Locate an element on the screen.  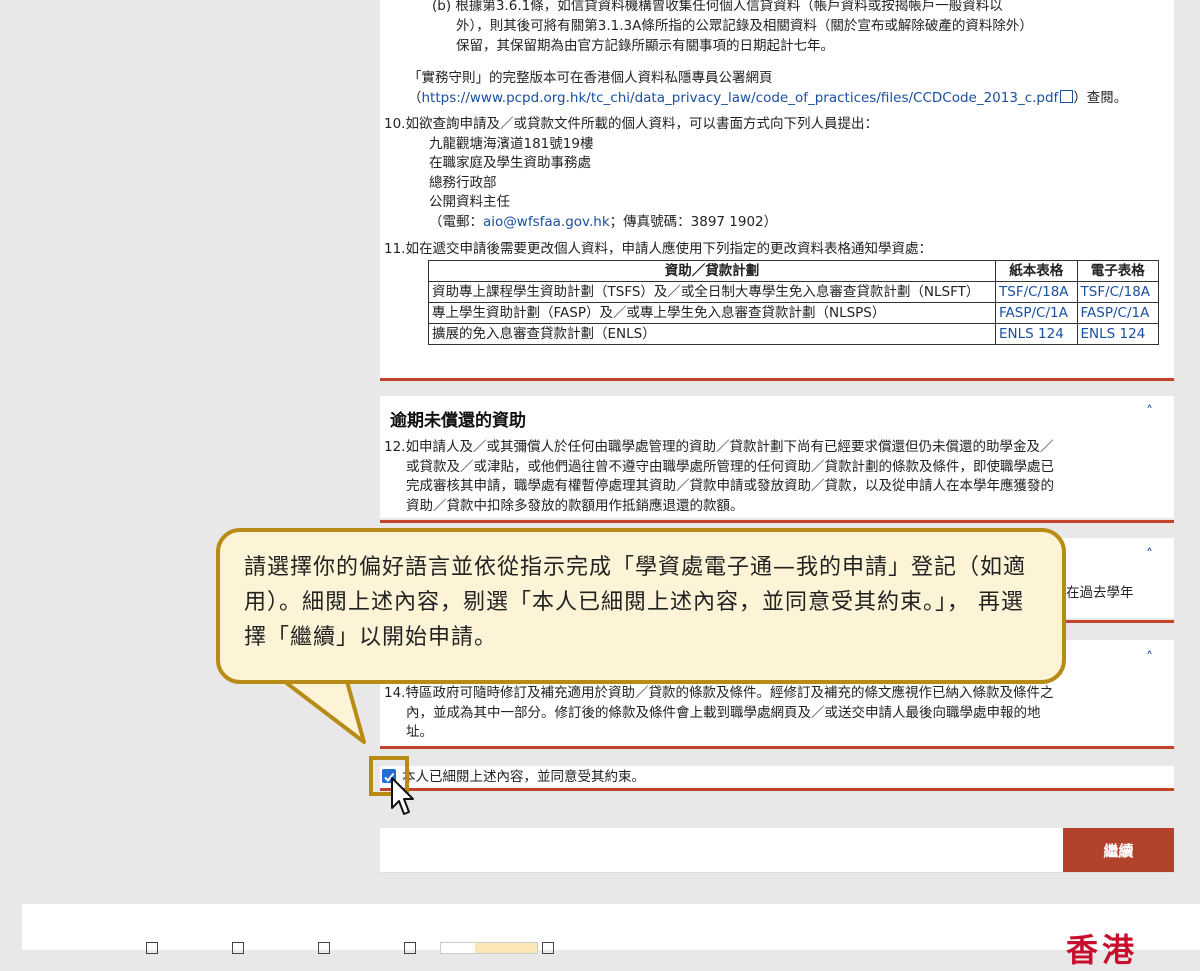
clause-9b-line3: 保留，其保留期為由官方記錄所顯示有關事項的日期起計七年。 is located at coordinates (645, 46).